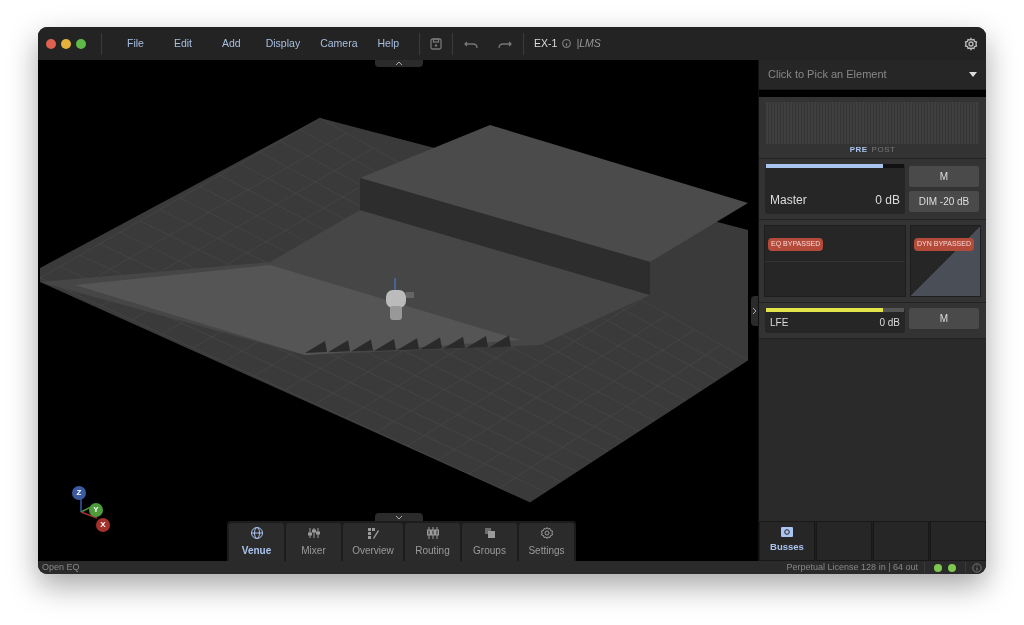  What do you see at coordinates (944, 201) in the screenshot?
I see `dim-button: DIM -20 dB` at bounding box center [944, 201].